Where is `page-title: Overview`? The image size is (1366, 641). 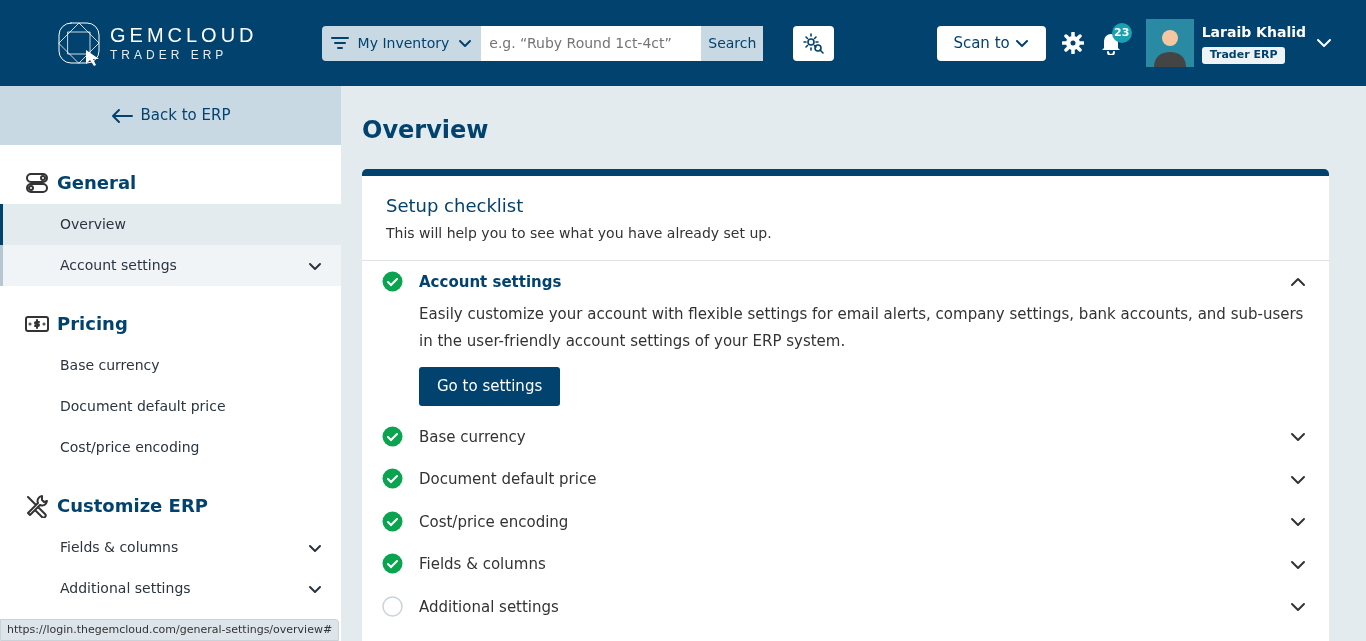 page-title: Overview is located at coordinates (426, 130).